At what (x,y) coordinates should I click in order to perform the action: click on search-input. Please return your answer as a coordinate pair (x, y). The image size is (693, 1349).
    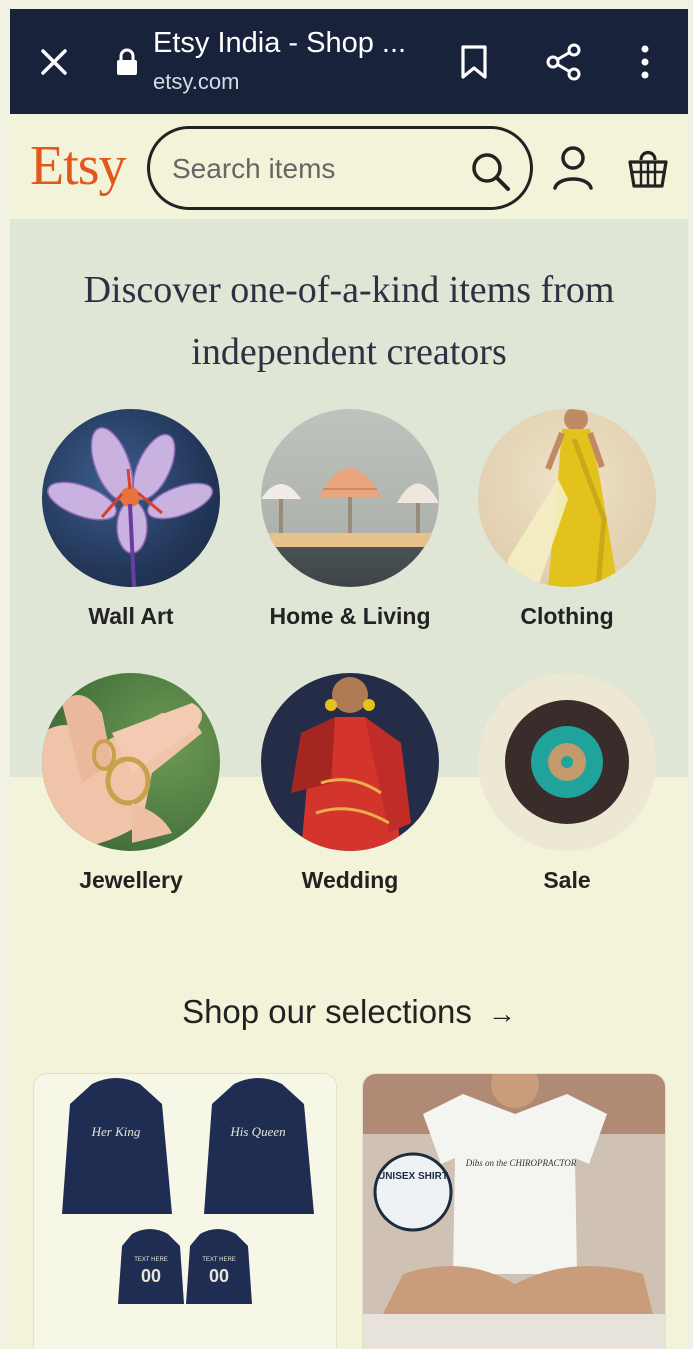
    Looking at the image, I should click on (317, 169).